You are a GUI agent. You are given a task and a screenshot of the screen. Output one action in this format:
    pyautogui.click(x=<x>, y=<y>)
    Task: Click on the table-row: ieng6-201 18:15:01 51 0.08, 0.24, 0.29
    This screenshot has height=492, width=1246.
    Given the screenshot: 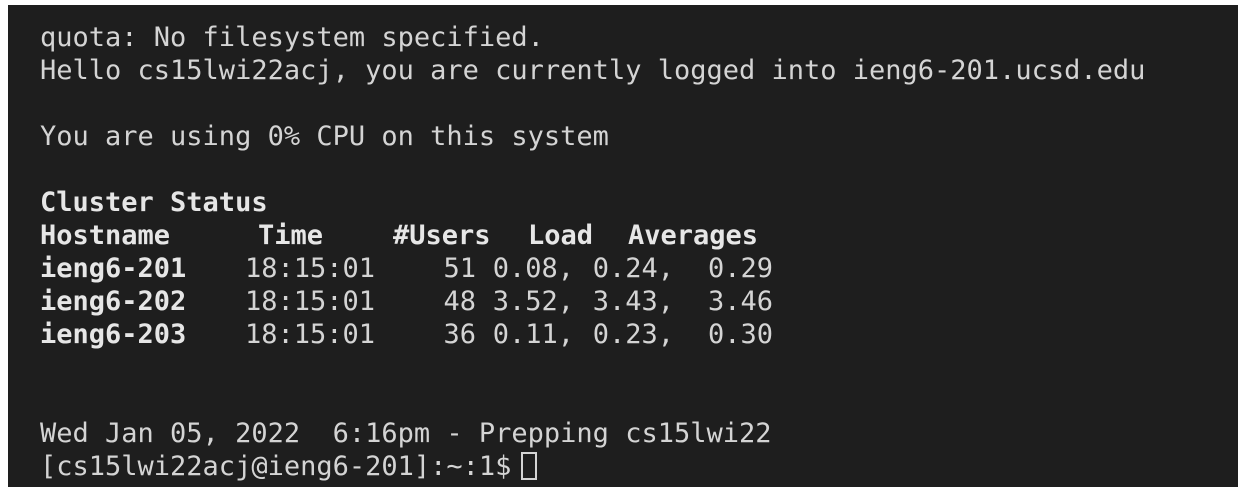 What is the action you would take?
    pyautogui.click(x=639, y=268)
    